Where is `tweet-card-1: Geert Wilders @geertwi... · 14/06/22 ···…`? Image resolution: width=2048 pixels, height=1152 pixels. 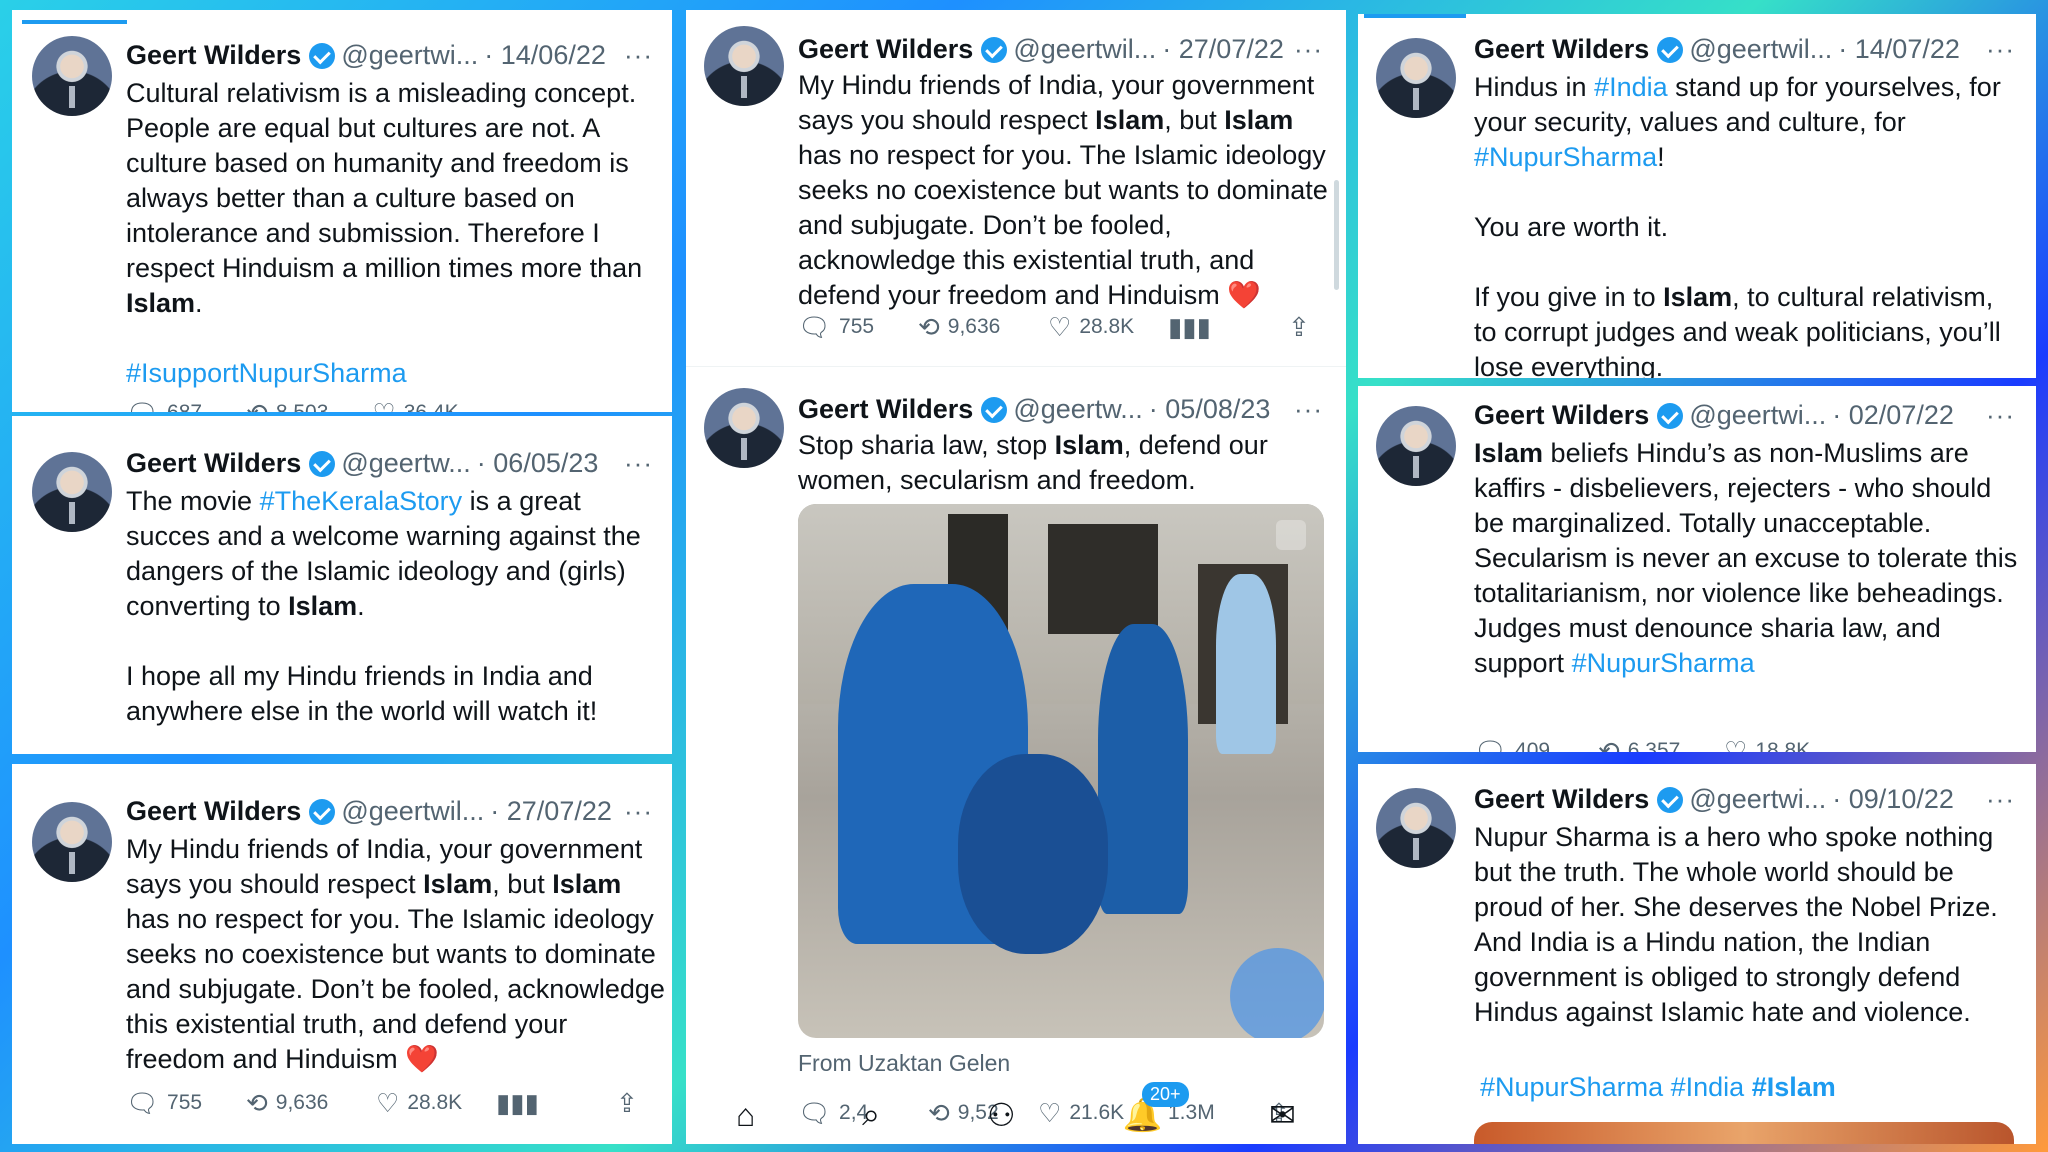 tweet-card-1: Geert Wilders @geertwi... · 14/06/22 ···… is located at coordinates (342, 211).